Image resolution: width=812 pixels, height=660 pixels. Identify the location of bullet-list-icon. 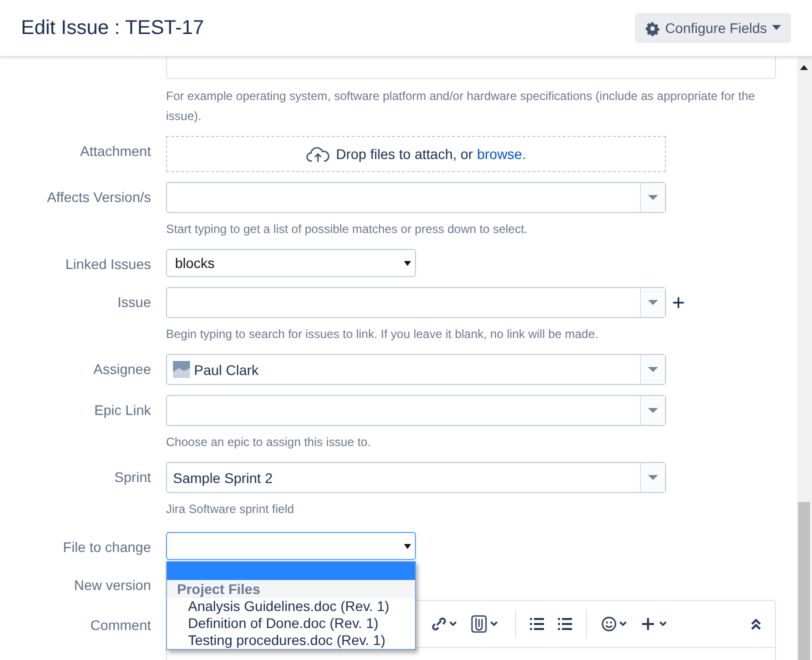
(537, 624).